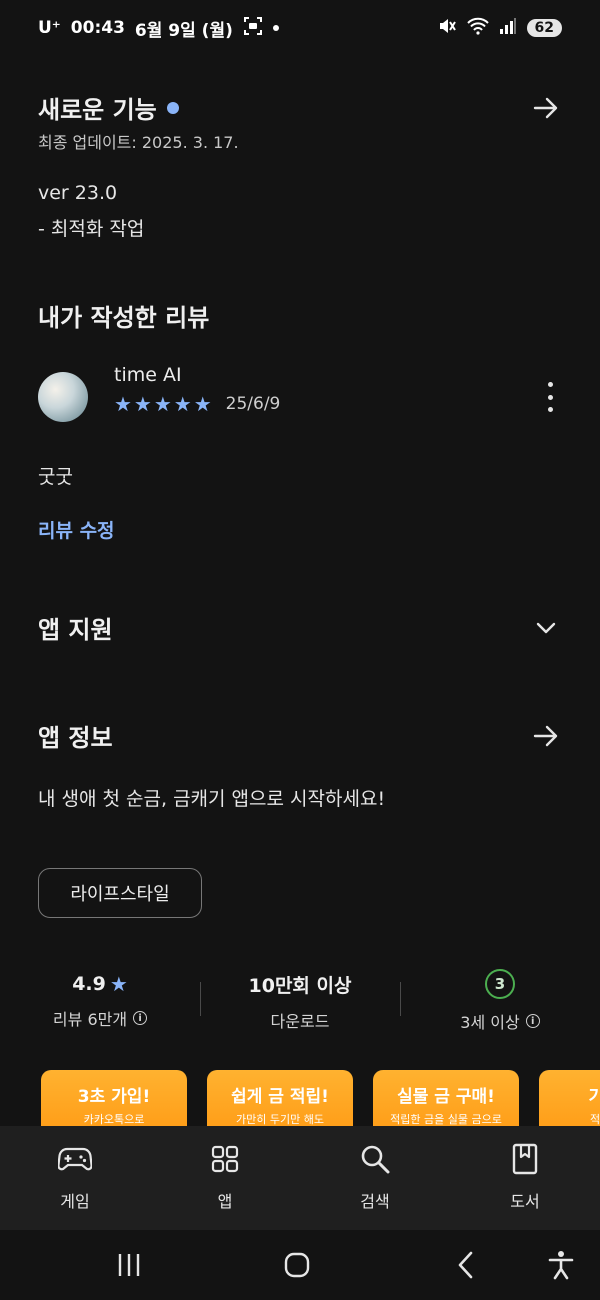 This screenshot has height=1300, width=600. I want to click on star-icon: ★, so click(118, 984).